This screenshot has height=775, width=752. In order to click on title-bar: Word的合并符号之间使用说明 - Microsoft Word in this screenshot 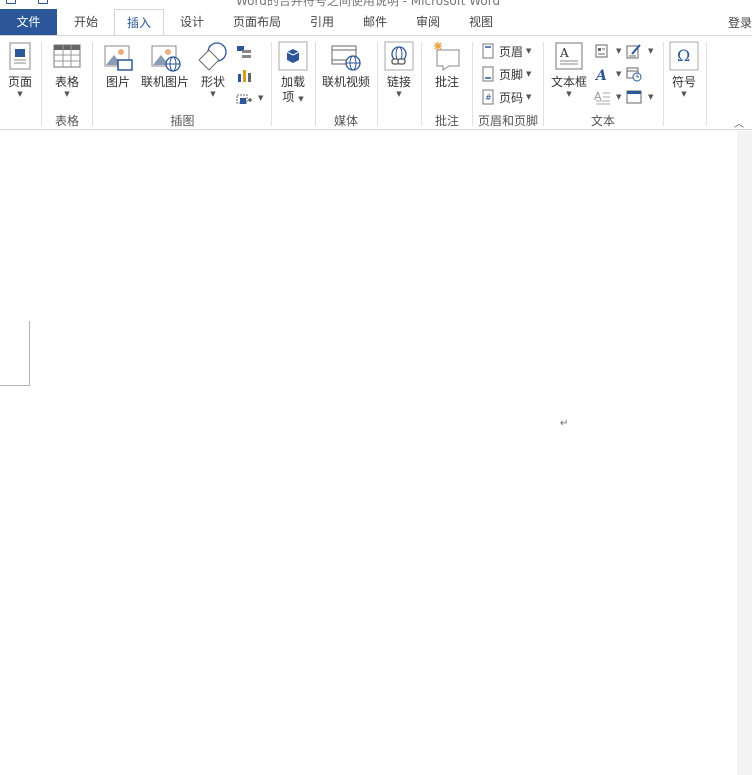, I will do `click(376, 4)`.